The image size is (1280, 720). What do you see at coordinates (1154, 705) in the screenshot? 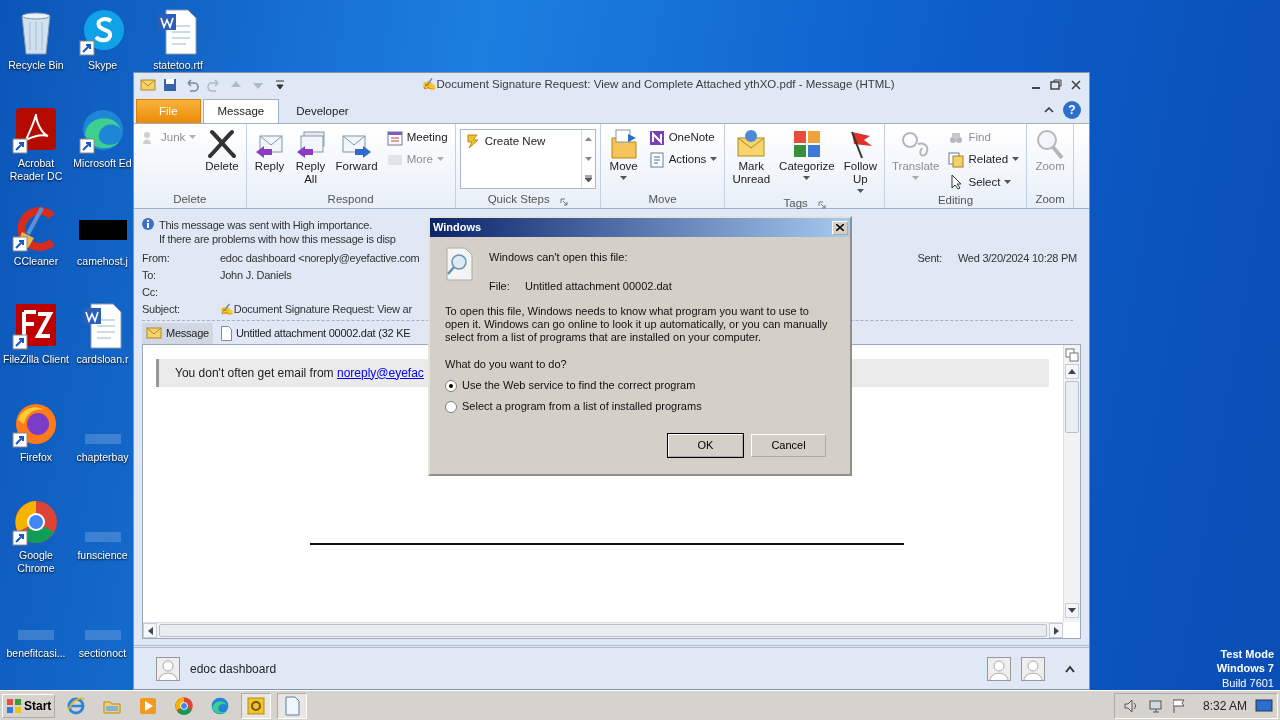
I see `network-icon` at bounding box center [1154, 705].